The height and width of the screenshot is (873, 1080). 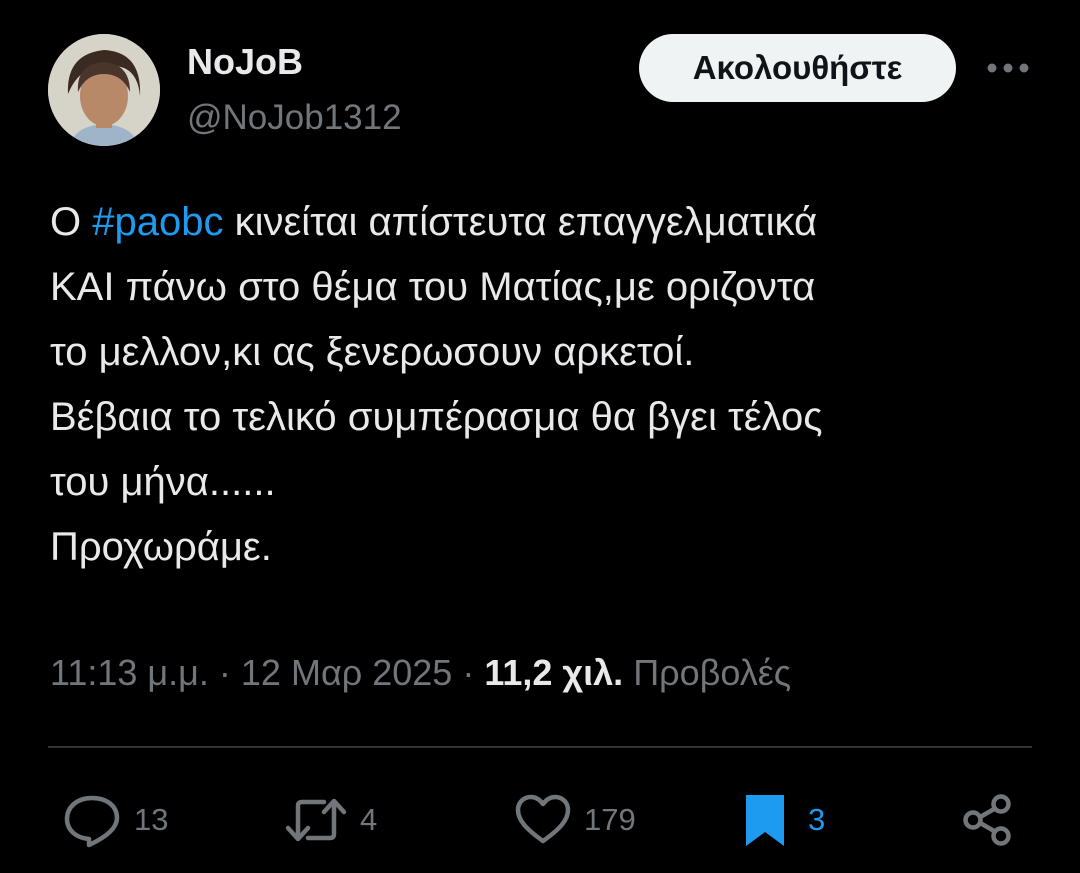 I want to click on more-horizontal-icon, so click(x=1008, y=68).